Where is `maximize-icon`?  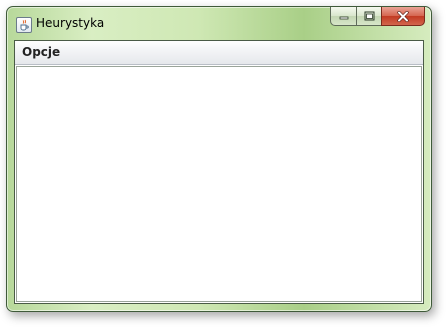
maximize-icon is located at coordinates (369, 16).